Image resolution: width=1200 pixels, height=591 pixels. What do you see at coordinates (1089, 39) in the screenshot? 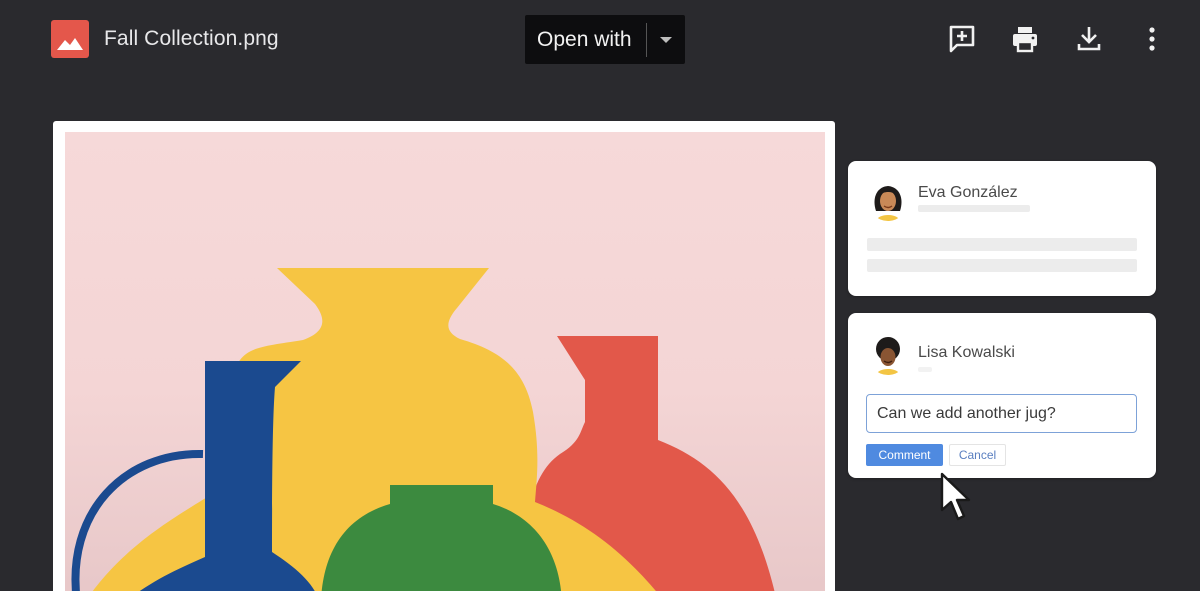
I see `download-icon` at bounding box center [1089, 39].